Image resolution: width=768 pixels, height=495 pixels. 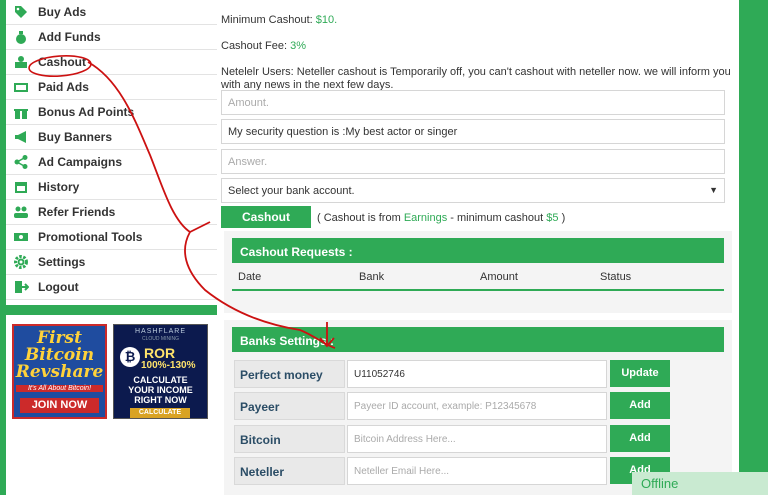 What do you see at coordinates (478, 277) in the screenshot?
I see `requests-table-header: Date Bank Amount Status` at bounding box center [478, 277].